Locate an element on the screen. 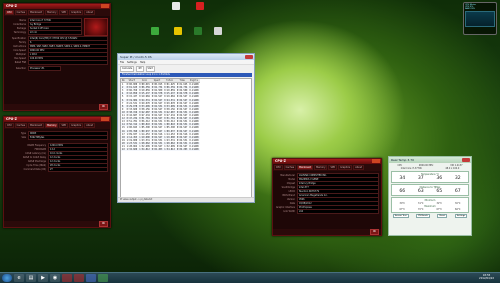 This screenshot has width=500, height=283. window-titlebar: Real Temp 3.70 is located at coordinates (430, 160).